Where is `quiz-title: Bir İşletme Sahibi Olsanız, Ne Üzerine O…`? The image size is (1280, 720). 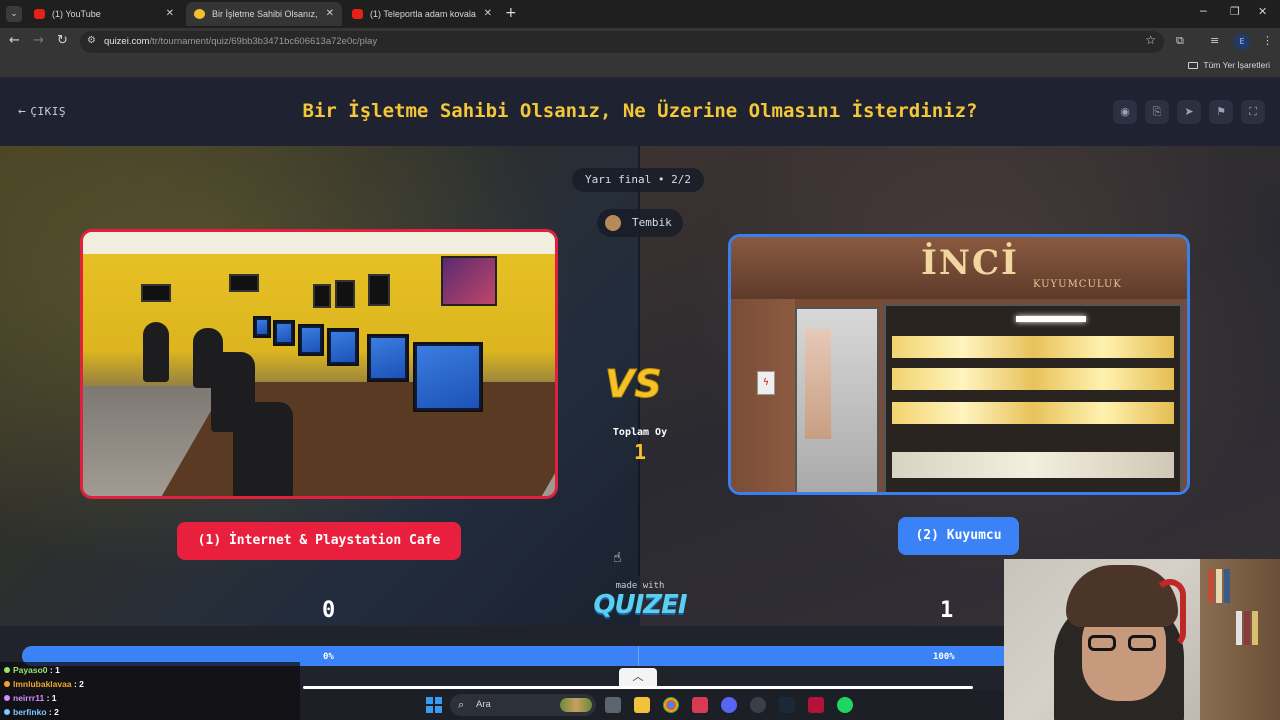
quiz-title: Bir İşletme Sahibi Olsanız, Ne Üzerine O… is located at coordinates (640, 111).